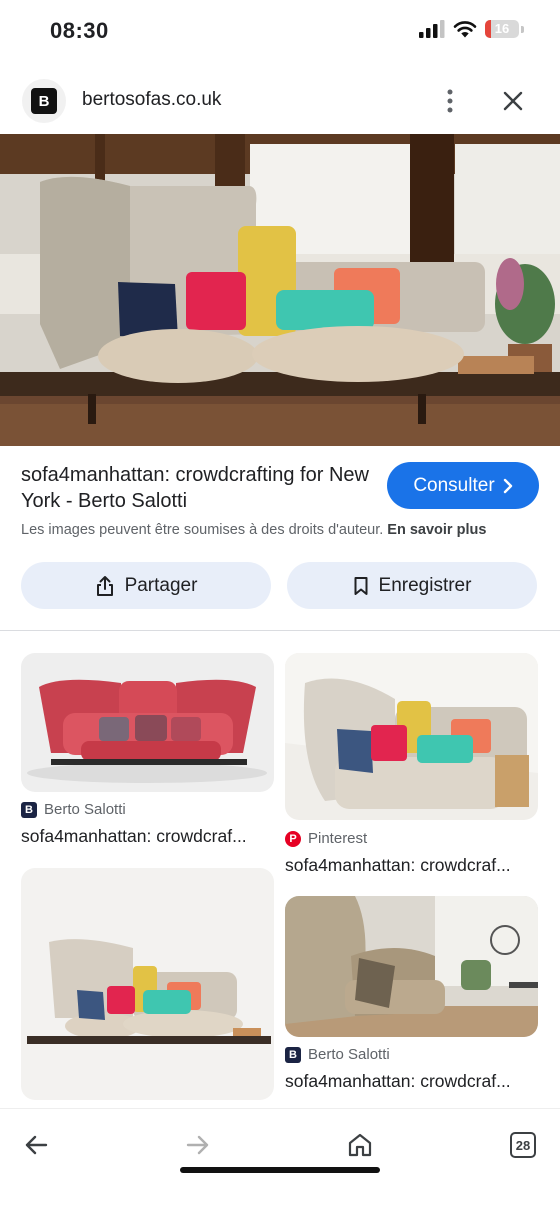  I want to click on arrow-back-icon, so click(36, 1145).